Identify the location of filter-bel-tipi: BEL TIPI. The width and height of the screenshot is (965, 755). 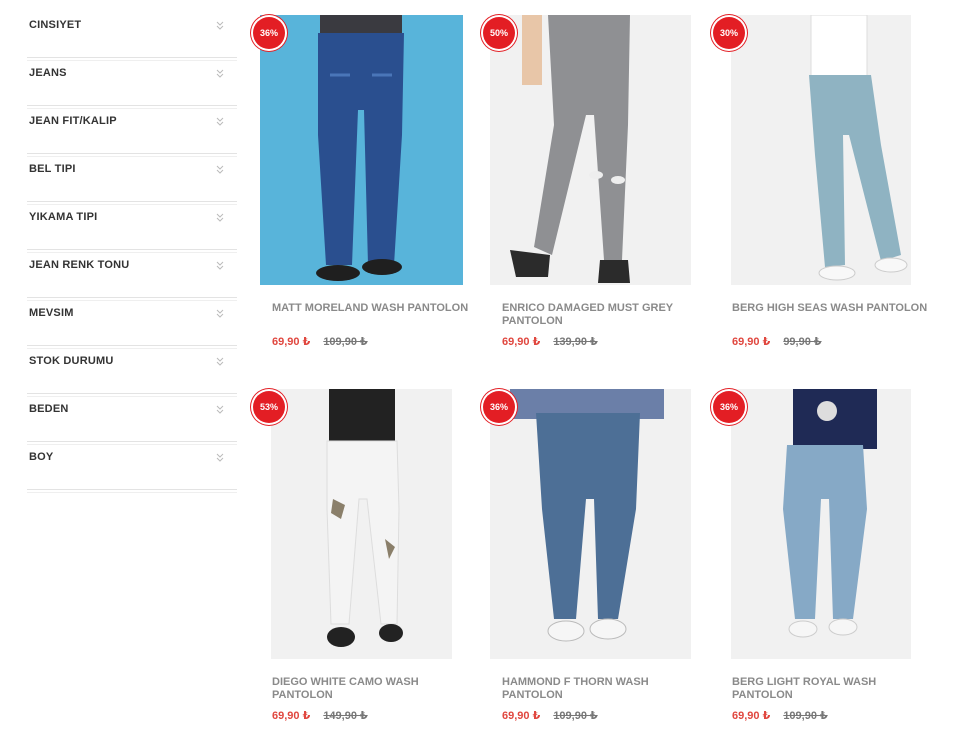
(132, 179).